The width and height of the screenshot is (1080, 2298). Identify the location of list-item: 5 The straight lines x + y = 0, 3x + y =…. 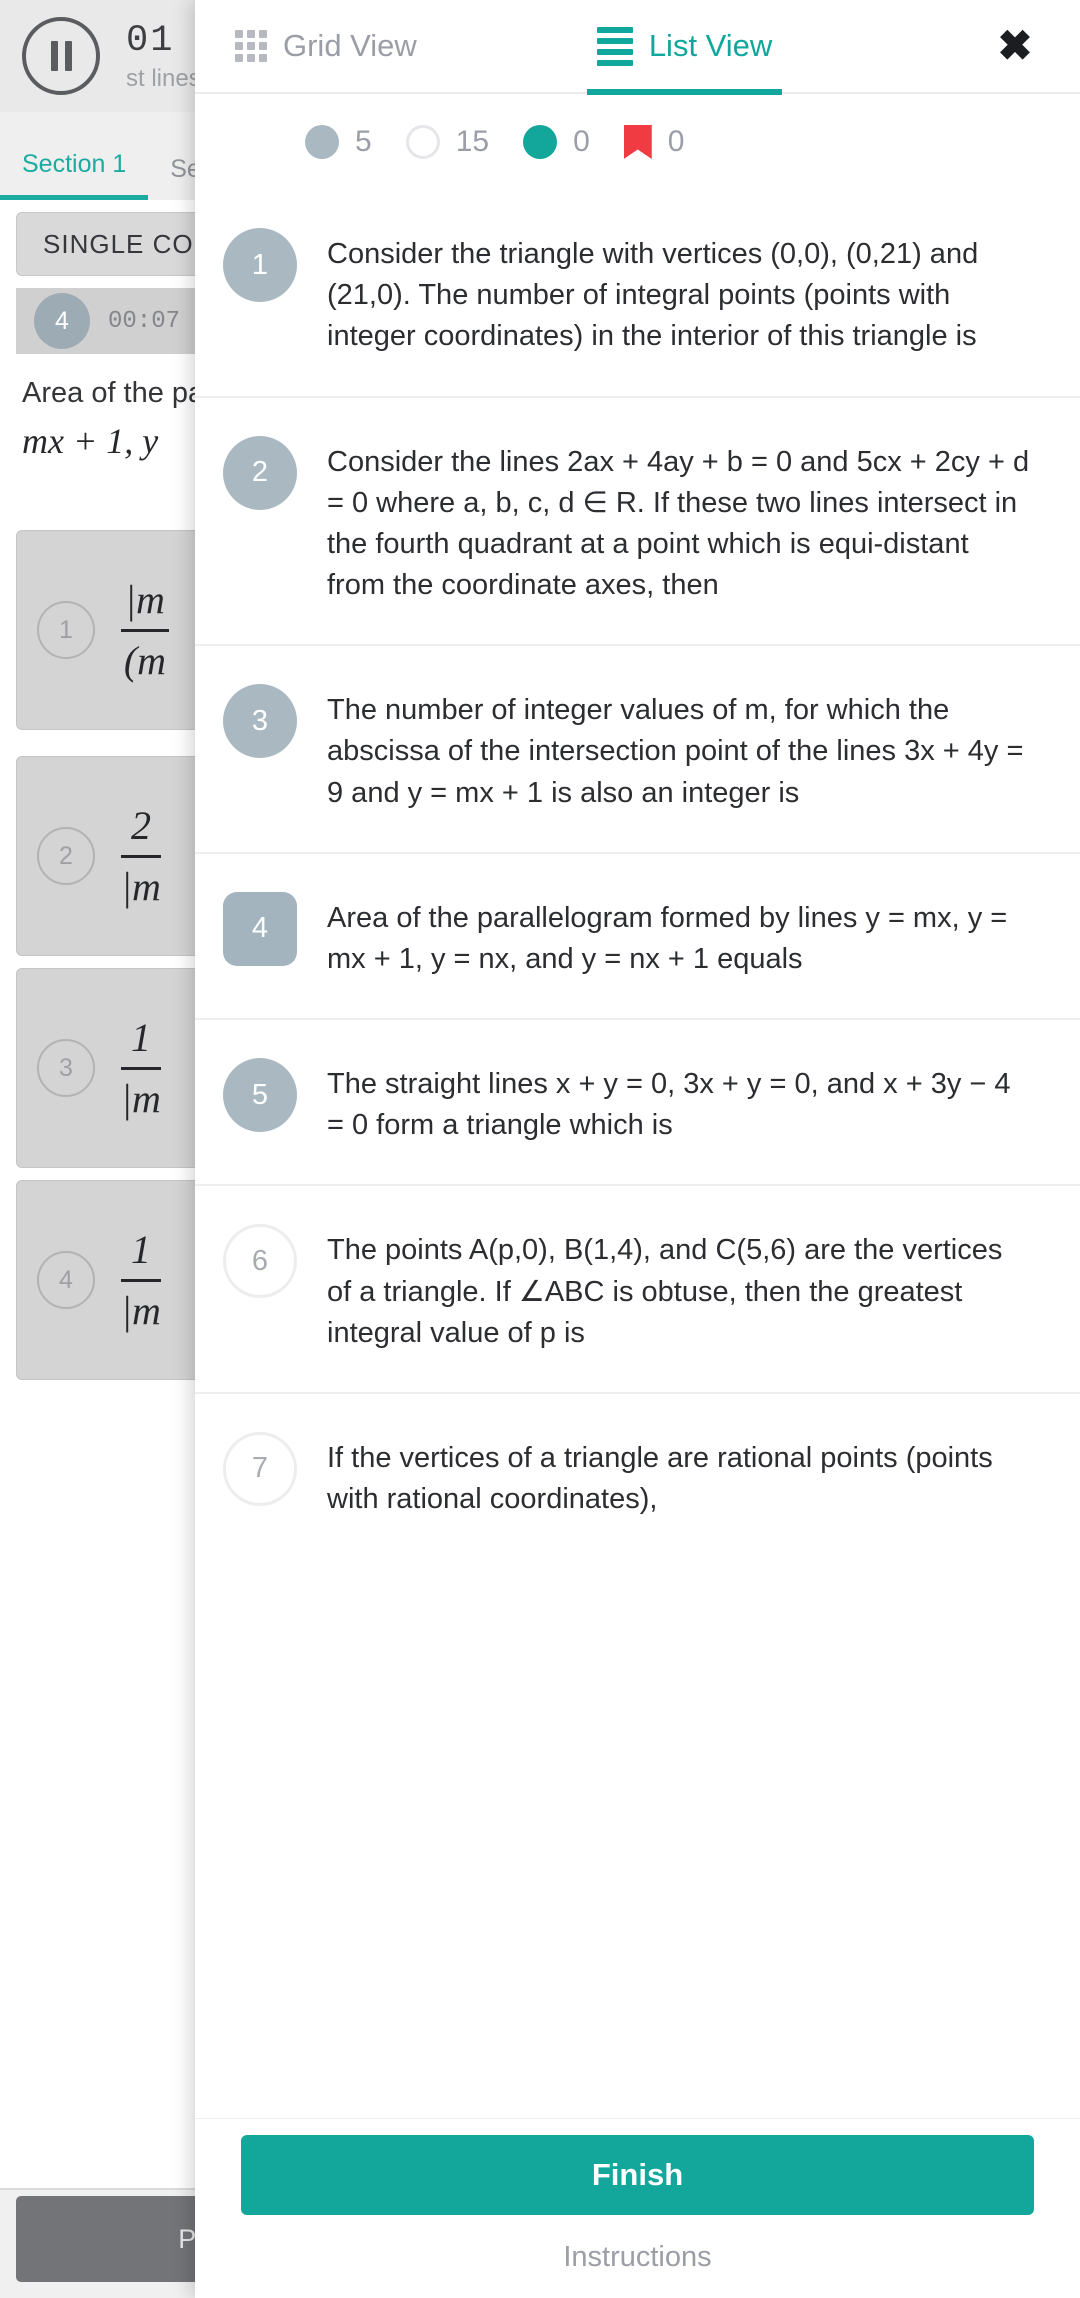
(637, 1103).